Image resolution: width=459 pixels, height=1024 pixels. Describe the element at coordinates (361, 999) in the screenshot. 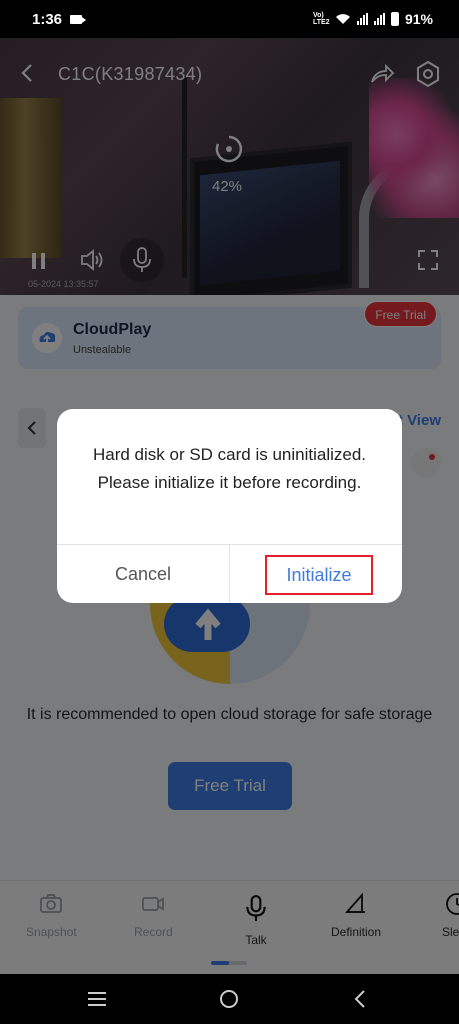

I see `back-icon` at that location.